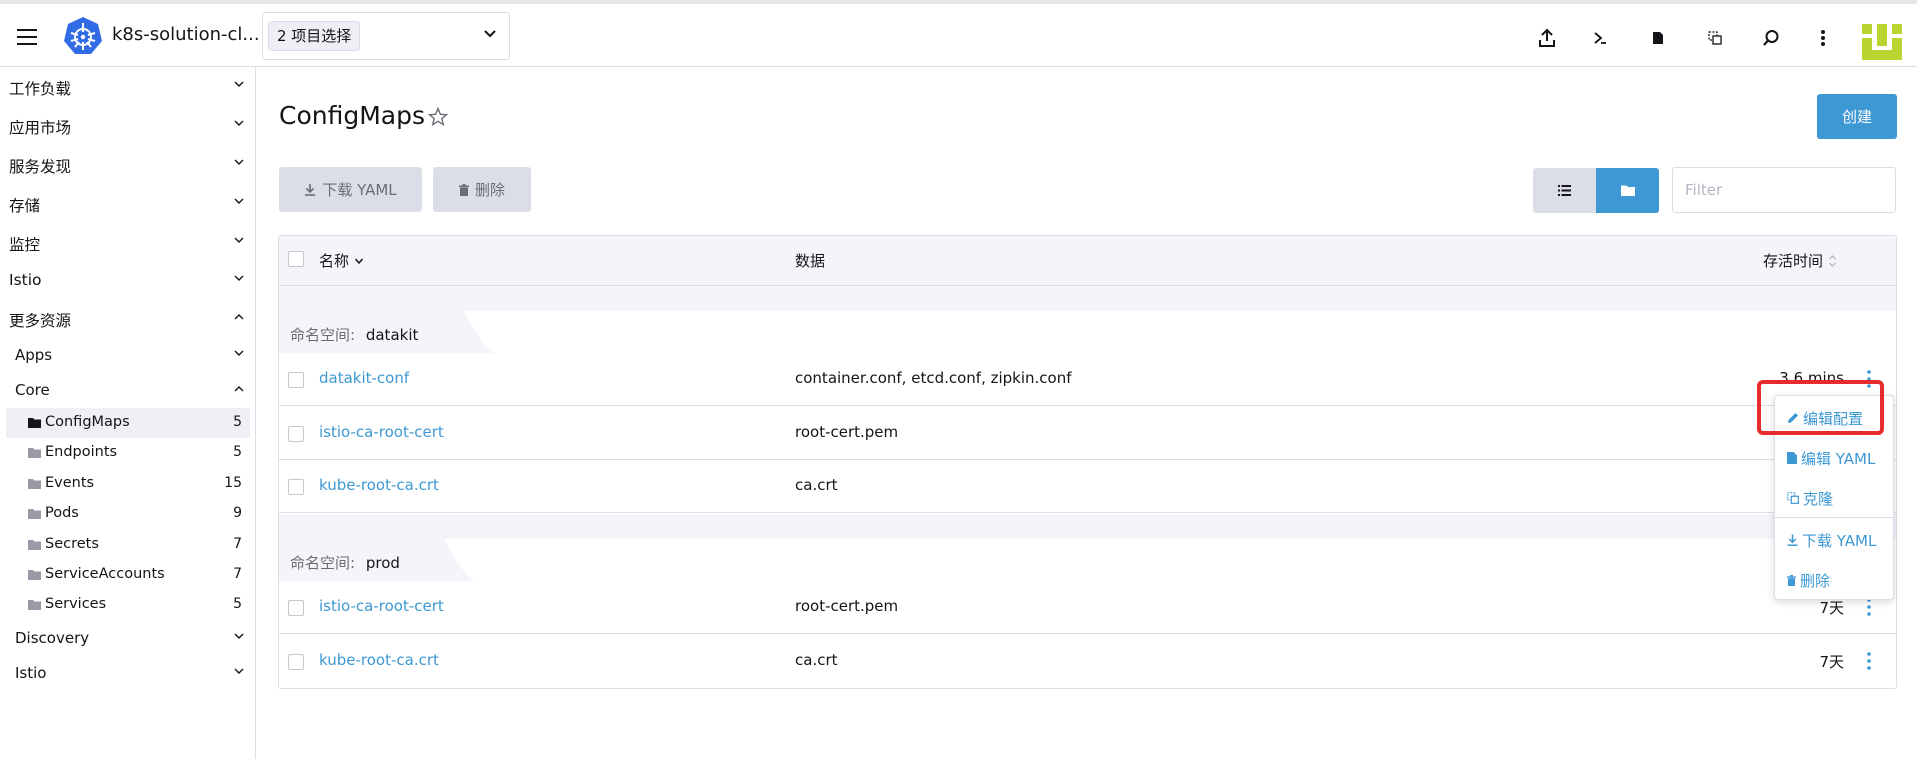  What do you see at coordinates (128, 355) in the screenshot?
I see `sidebar-subgroup-apps: Apps` at bounding box center [128, 355].